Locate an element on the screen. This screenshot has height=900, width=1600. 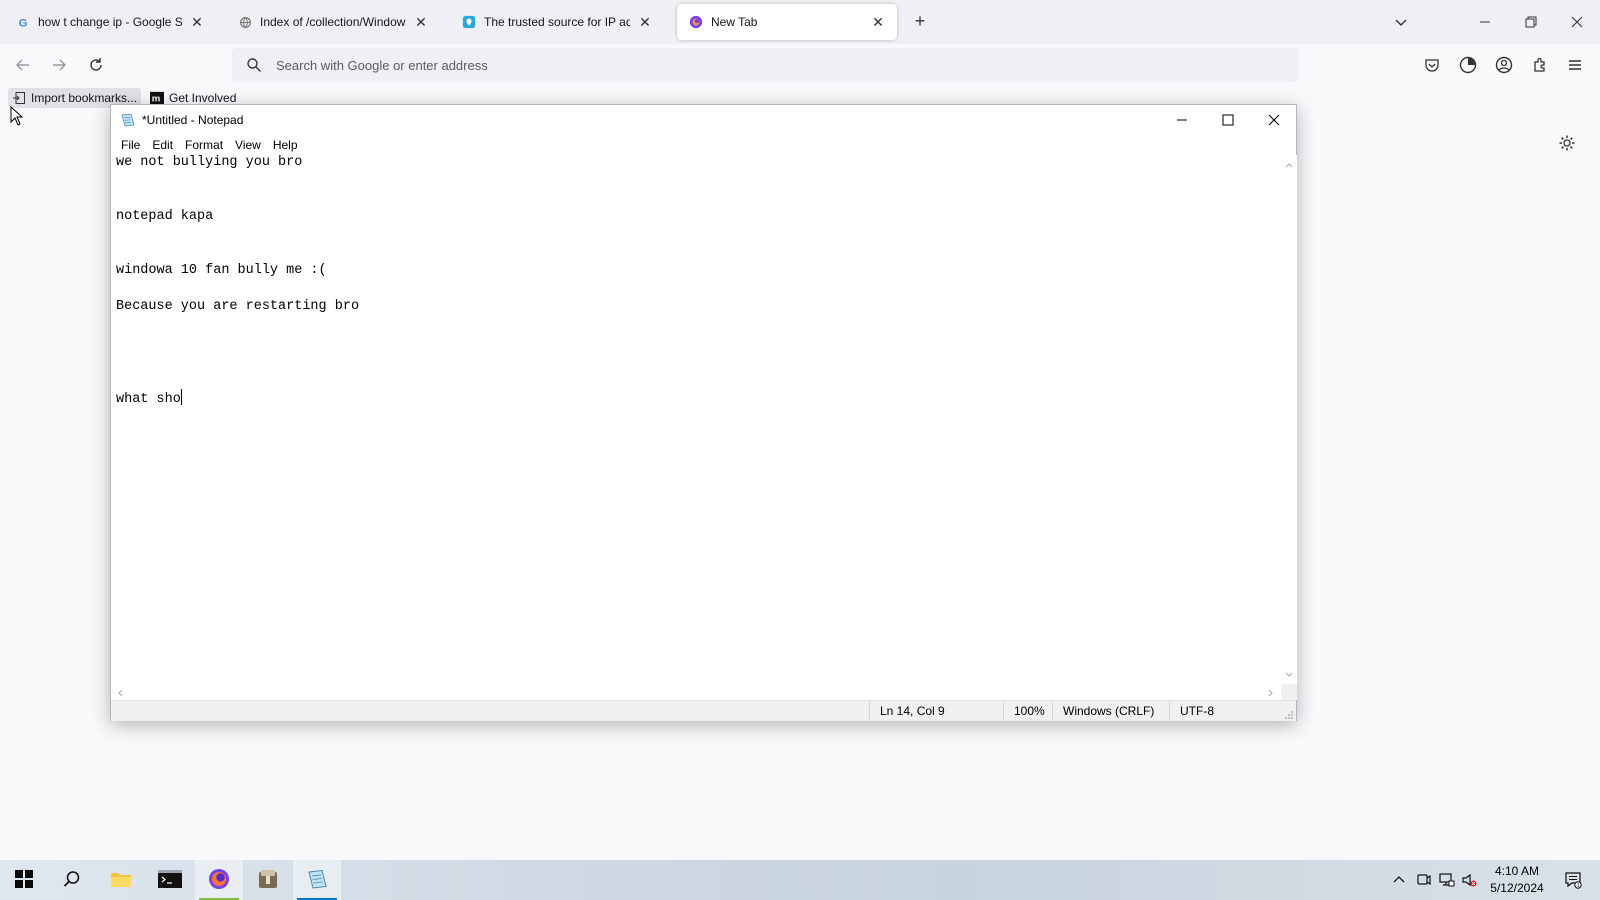
terminal-icon is located at coordinates (170, 880).